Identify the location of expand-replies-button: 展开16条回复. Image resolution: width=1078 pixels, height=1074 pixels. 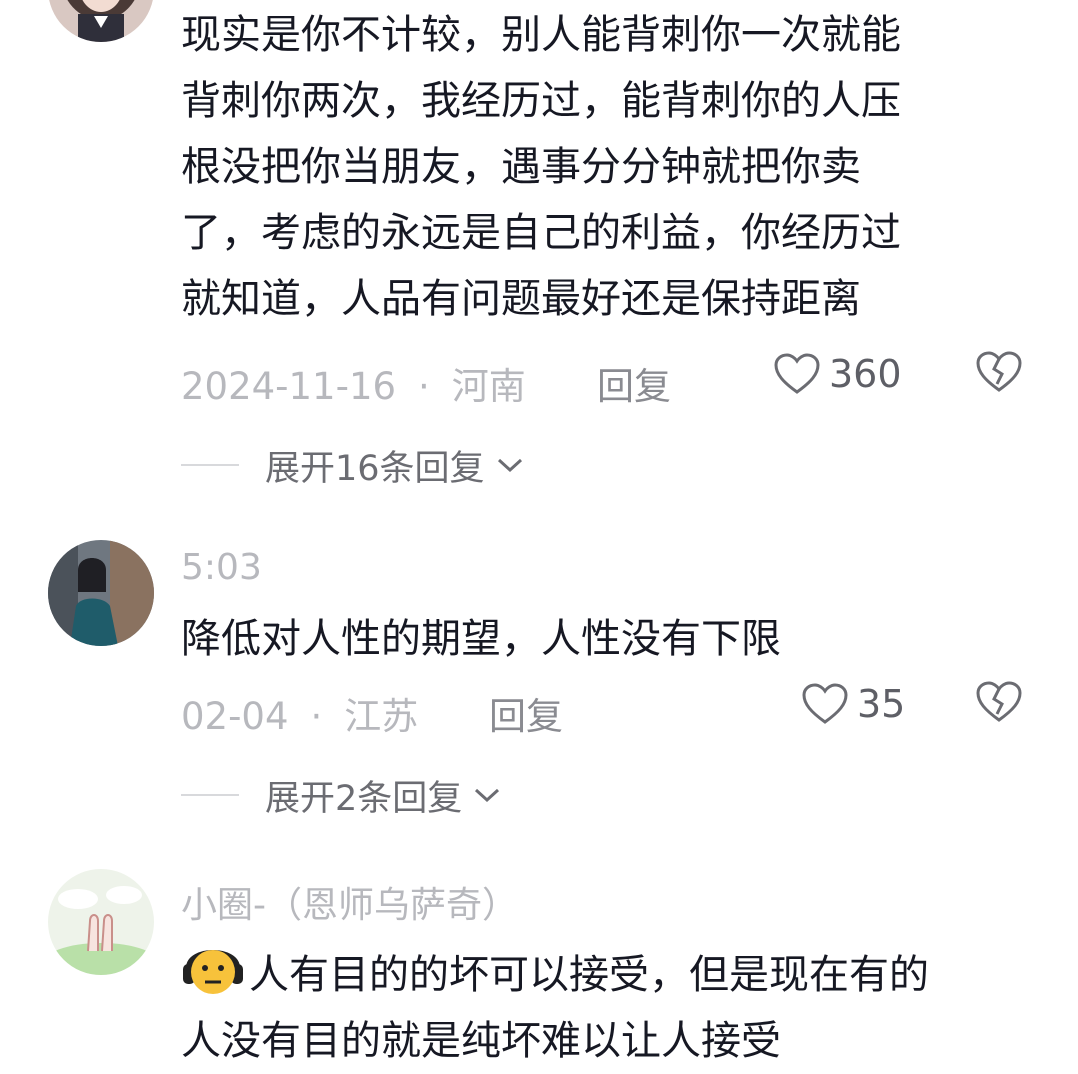
(353, 465).